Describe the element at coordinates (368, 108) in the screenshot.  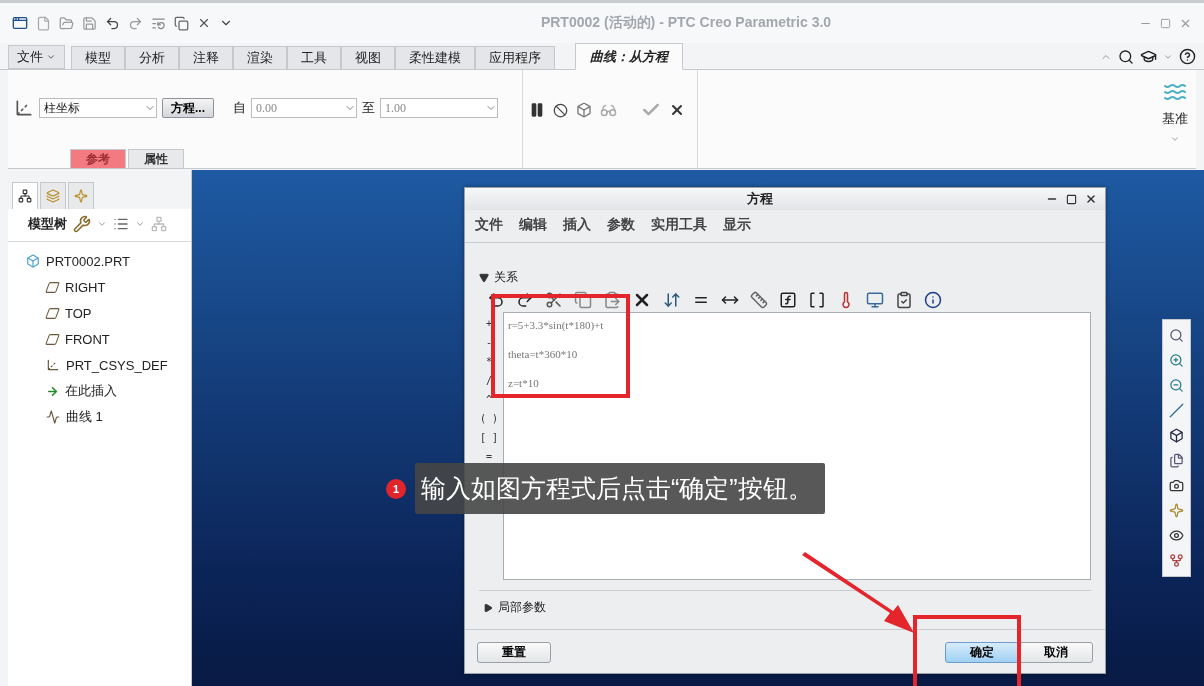
I see `to-label: 至` at that location.